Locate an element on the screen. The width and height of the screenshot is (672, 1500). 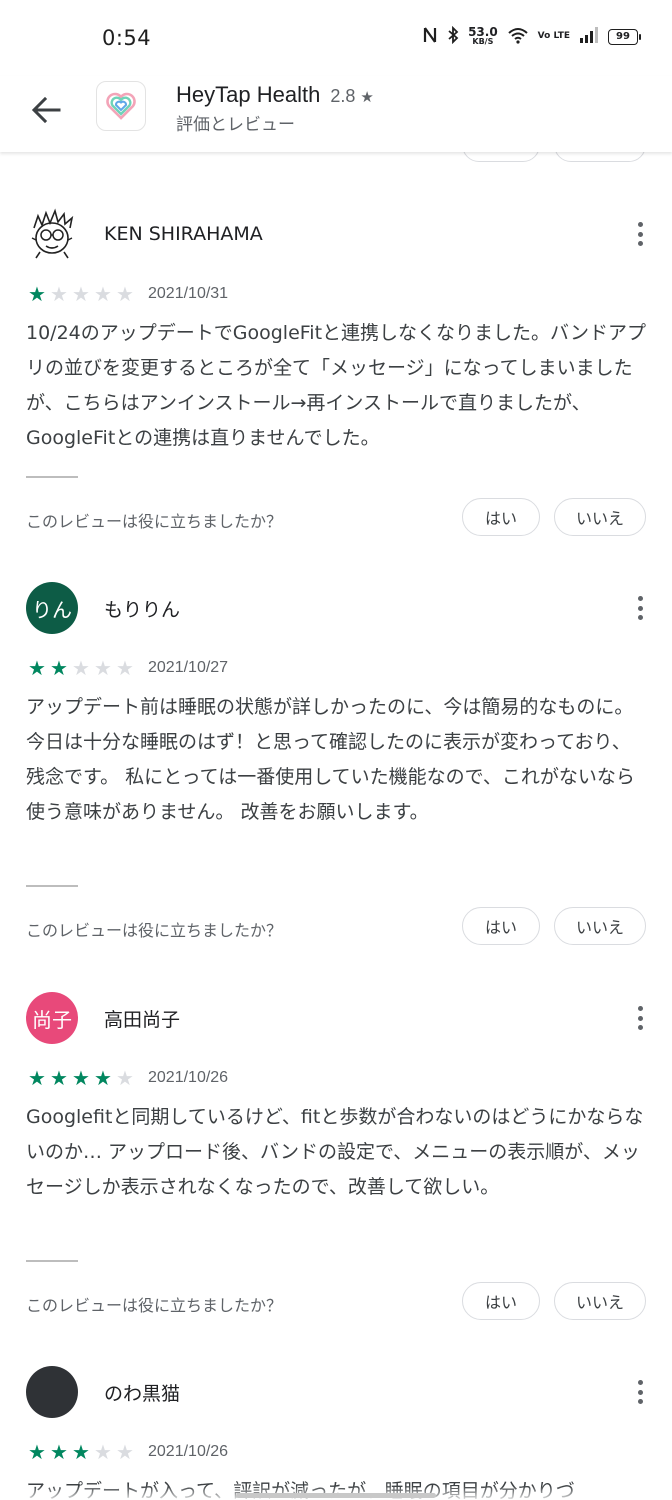
back-button is located at coordinates (46, 110).